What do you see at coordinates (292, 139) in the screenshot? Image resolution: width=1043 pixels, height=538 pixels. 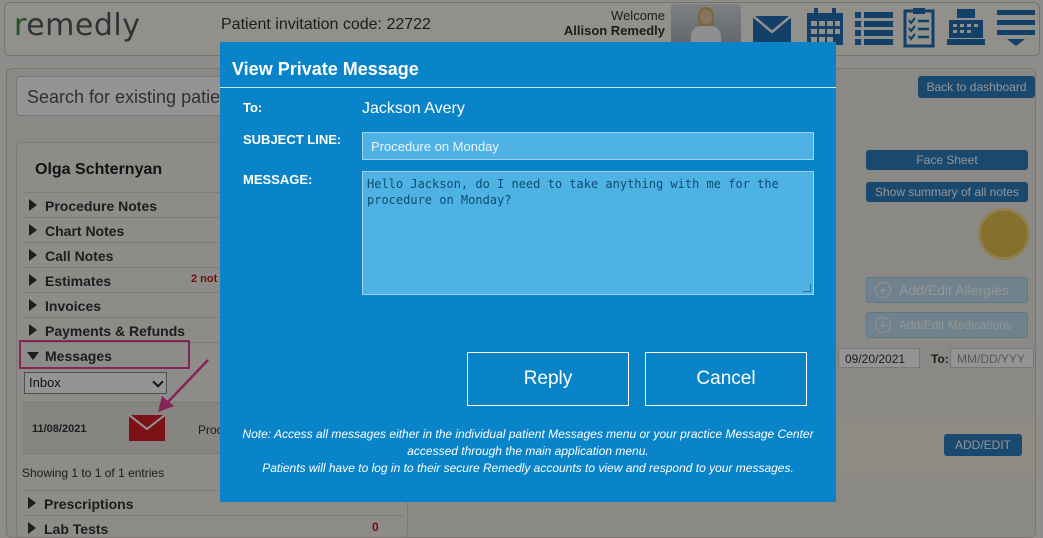 I see `subject-label: SUBJECT LINE:` at bounding box center [292, 139].